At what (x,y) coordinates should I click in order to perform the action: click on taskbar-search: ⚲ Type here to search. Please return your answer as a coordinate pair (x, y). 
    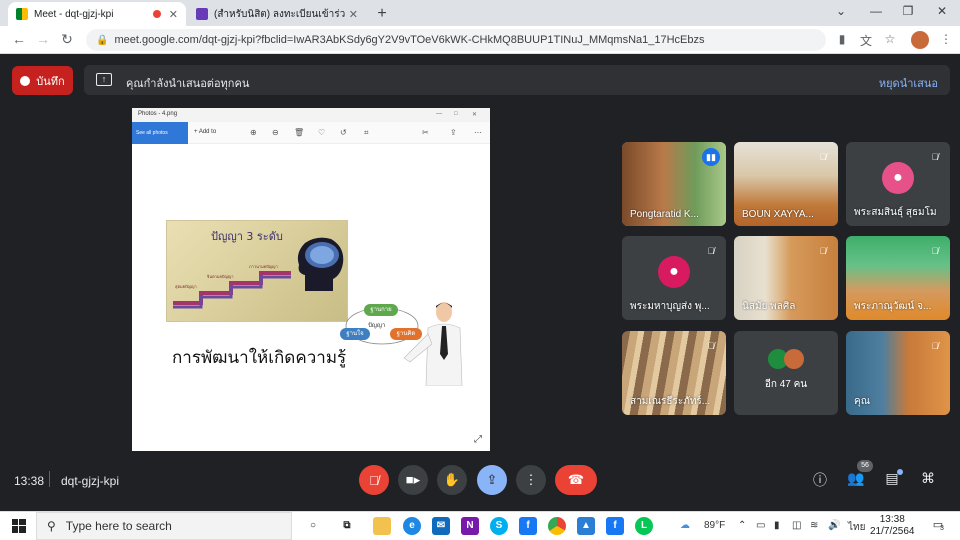
    Looking at the image, I should click on (164, 526).